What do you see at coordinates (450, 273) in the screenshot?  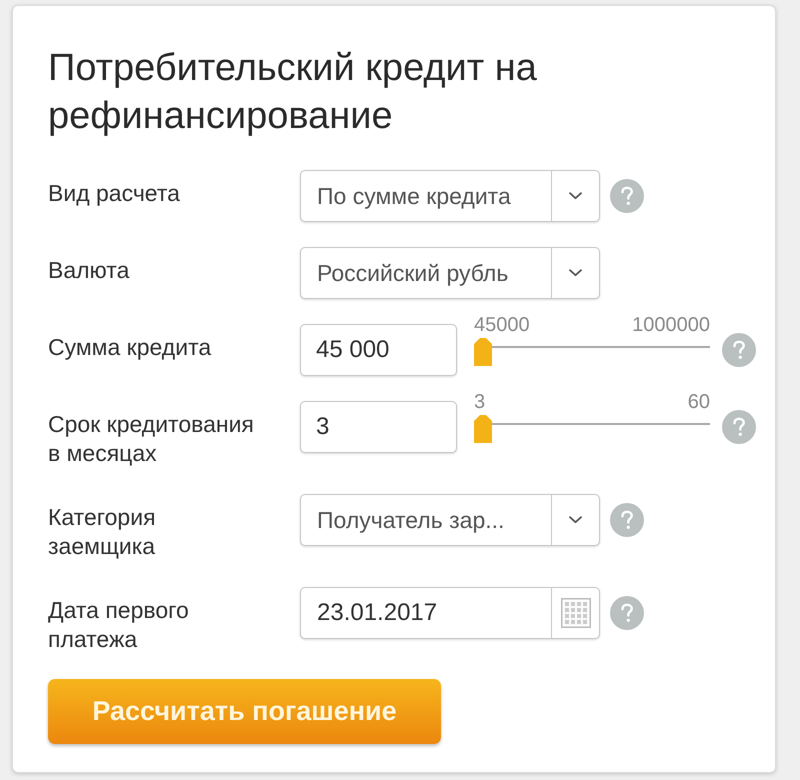 I see `dropdown: Российский рубль` at bounding box center [450, 273].